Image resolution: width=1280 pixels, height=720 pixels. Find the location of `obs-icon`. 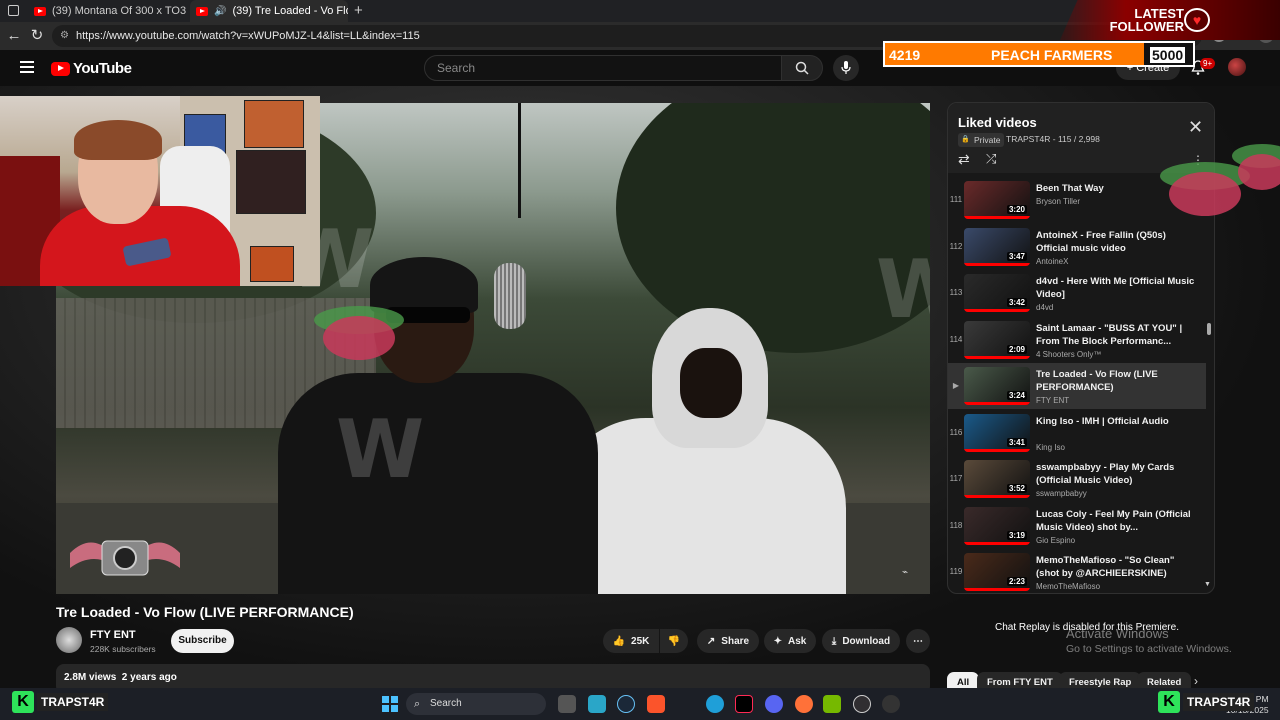

obs-icon is located at coordinates (862, 704).